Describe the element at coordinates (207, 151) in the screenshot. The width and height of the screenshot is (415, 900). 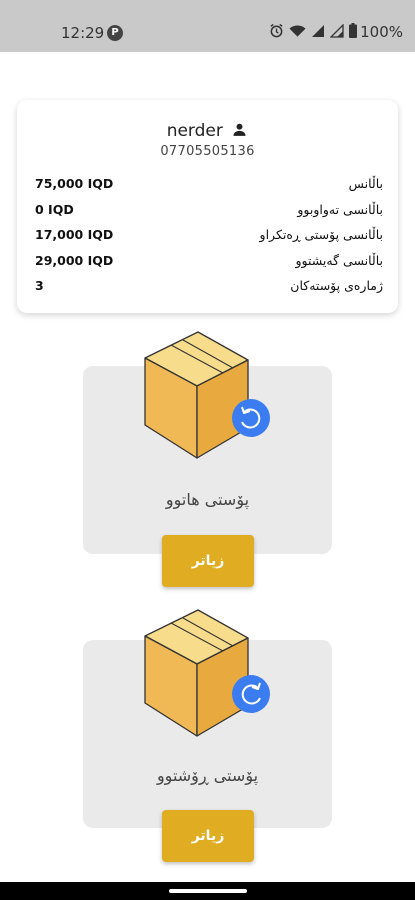
I see `user-phone: 07705505136` at that location.